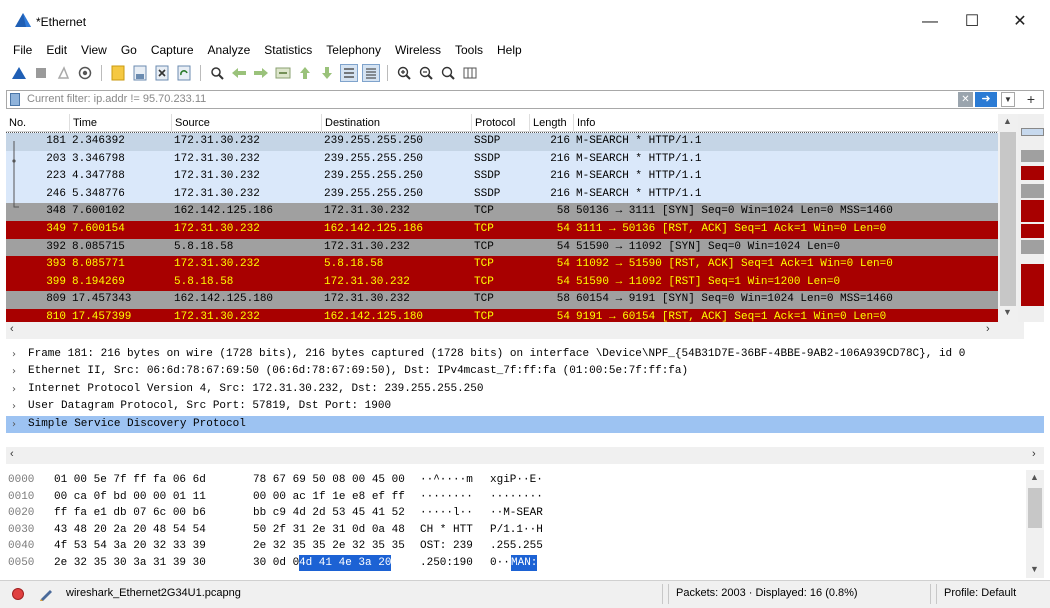 This screenshot has width=1050, height=608. I want to click on cell-length: 216, so click(560, 193).